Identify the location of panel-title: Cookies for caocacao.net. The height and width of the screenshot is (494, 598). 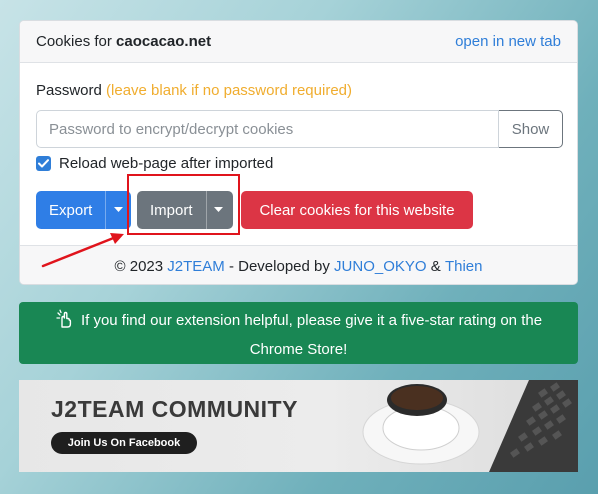
(123, 41).